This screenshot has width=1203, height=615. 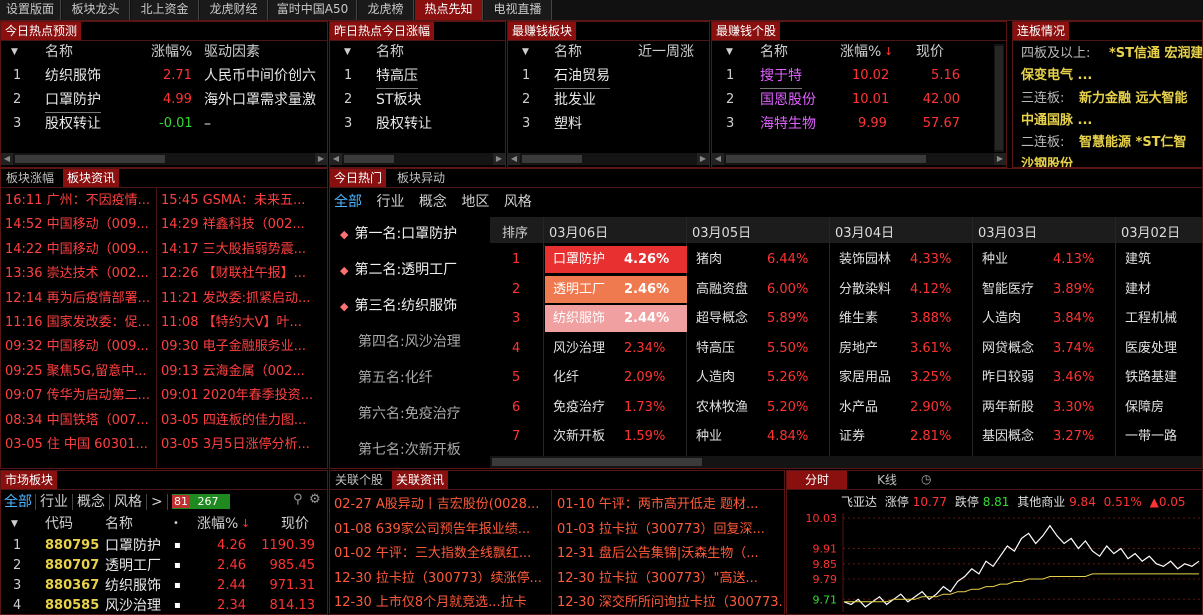 I want to click on table-row: 1 880795 口罩防护 ▪ 4.26 1190.39, so click(x=164, y=546).